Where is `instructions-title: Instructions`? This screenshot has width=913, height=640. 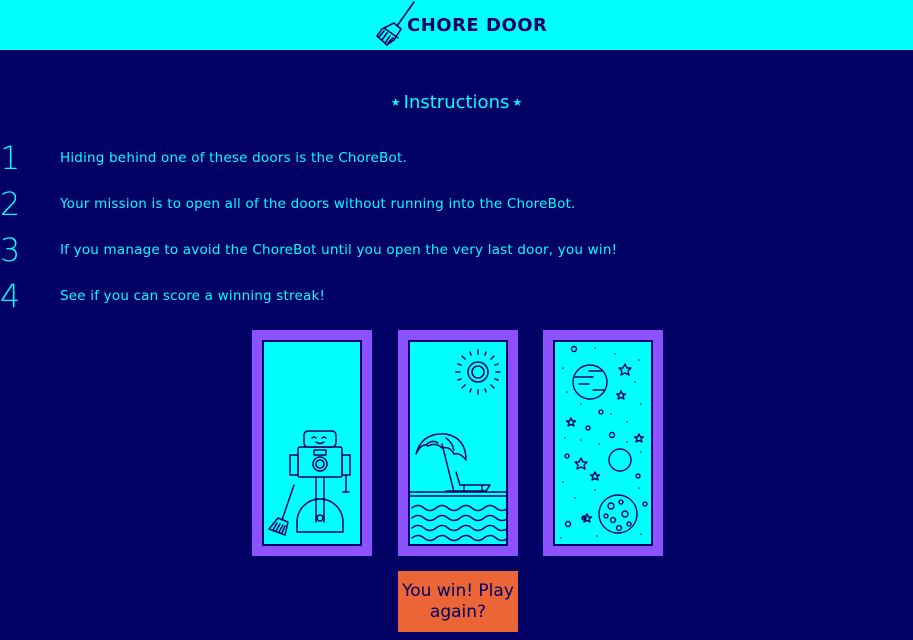
instructions-title: Instructions is located at coordinates (456, 102).